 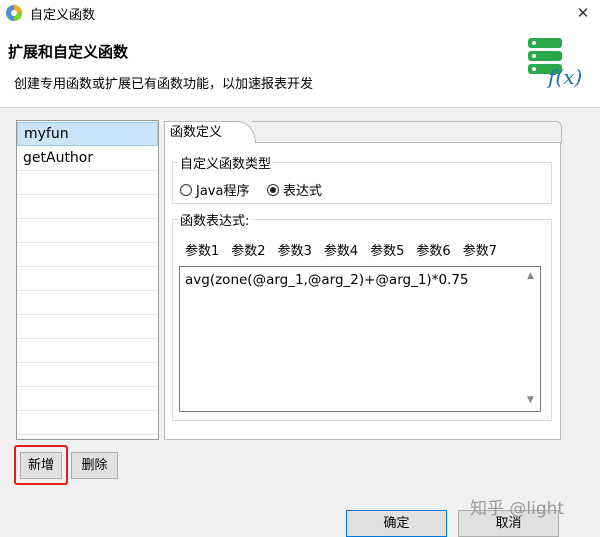 I want to click on delete-button: 删除, so click(x=94, y=465).